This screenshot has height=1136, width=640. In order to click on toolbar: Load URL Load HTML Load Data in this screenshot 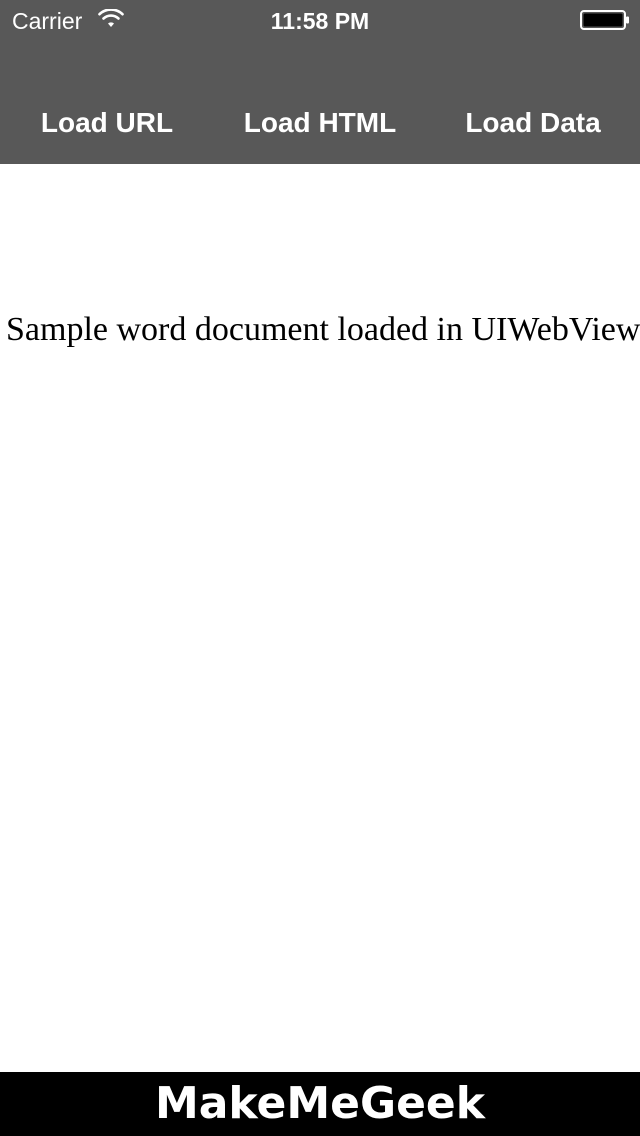, I will do `click(320, 123)`.